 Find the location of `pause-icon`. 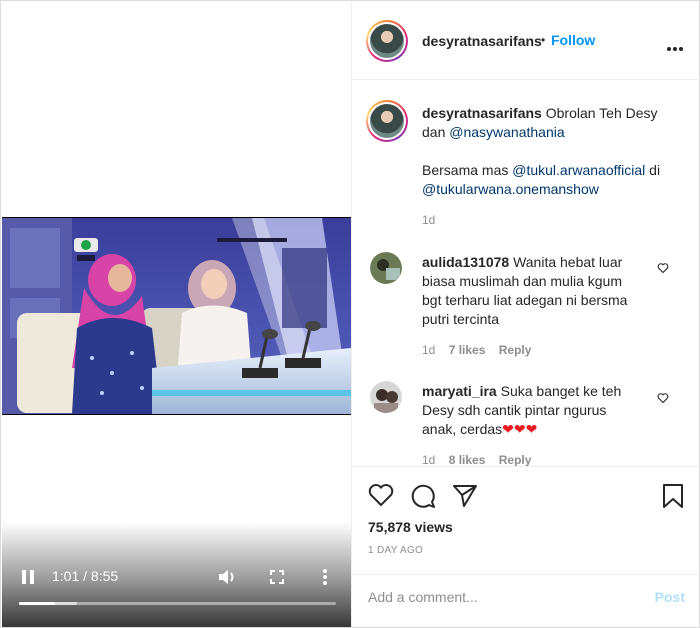

pause-icon is located at coordinates (28, 577).